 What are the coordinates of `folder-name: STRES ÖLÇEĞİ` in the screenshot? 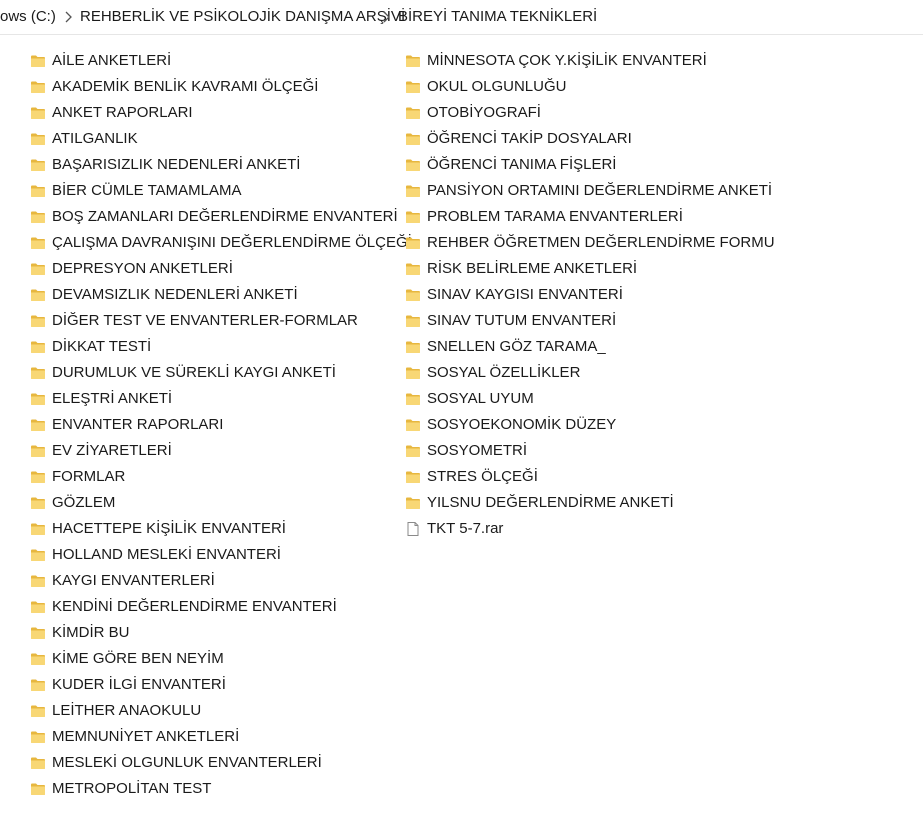 It's located at (482, 476).